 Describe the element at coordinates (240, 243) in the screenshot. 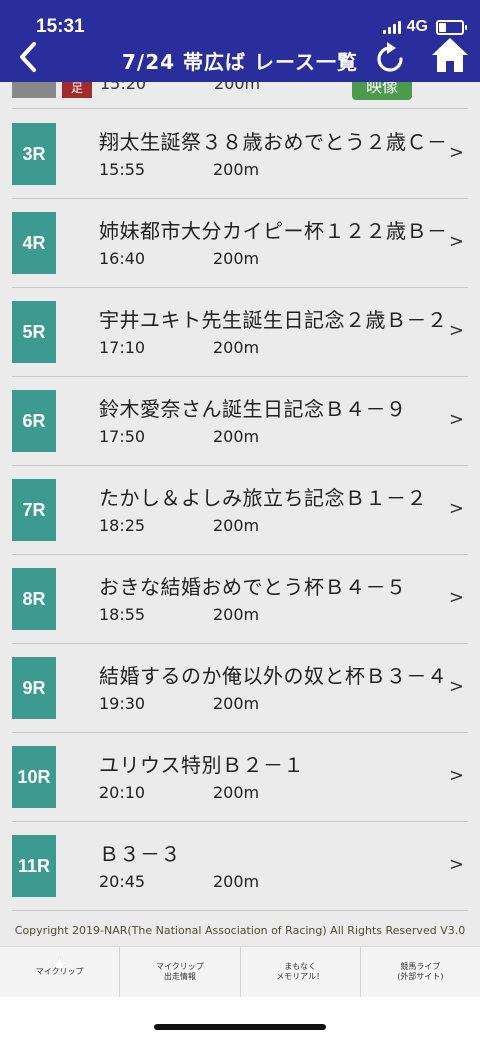

I see `race-row: 4R 姉妹都市大分カイピー杯１２２歳Ｂ－ 16:40 200m >` at that location.